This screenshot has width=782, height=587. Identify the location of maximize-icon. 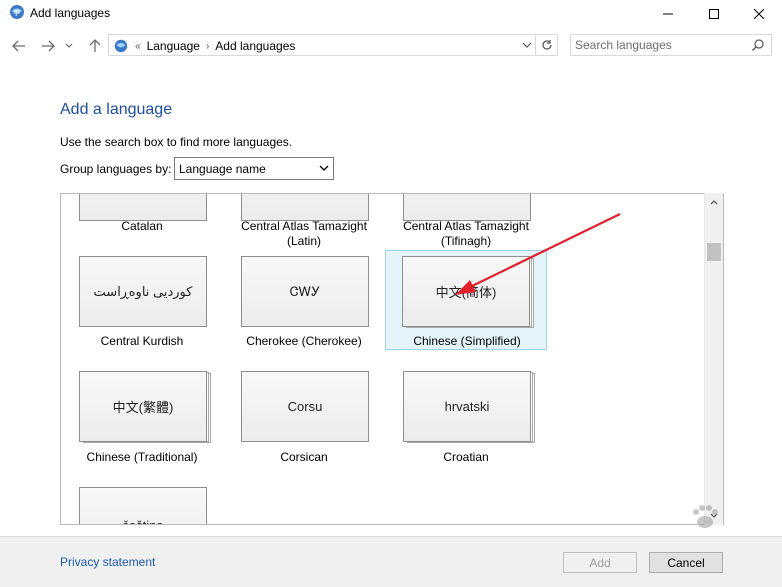
(714, 14).